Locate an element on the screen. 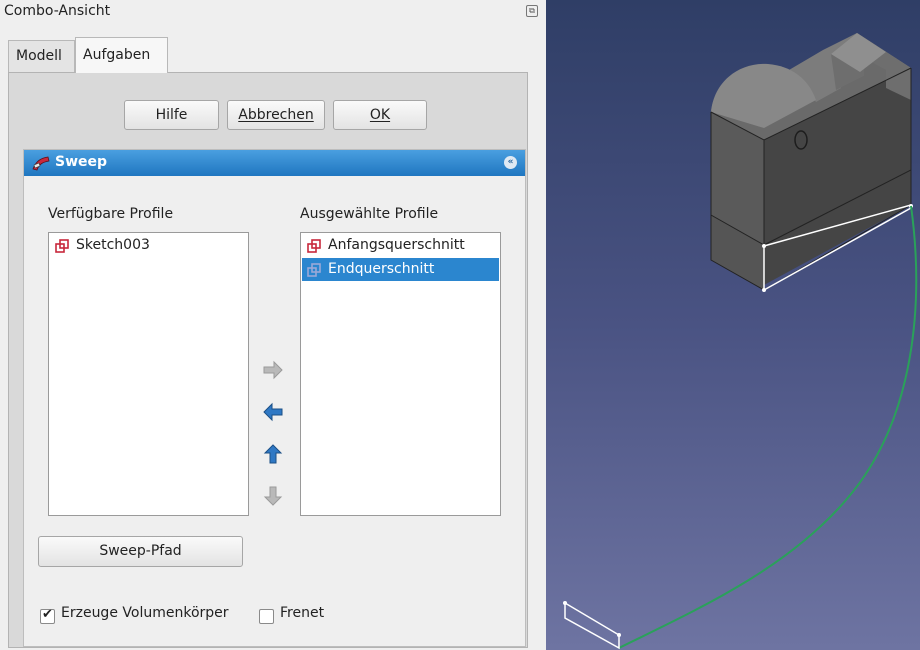 This screenshot has width=920, height=650. sweep-icon is located at coordinates (41, 163).